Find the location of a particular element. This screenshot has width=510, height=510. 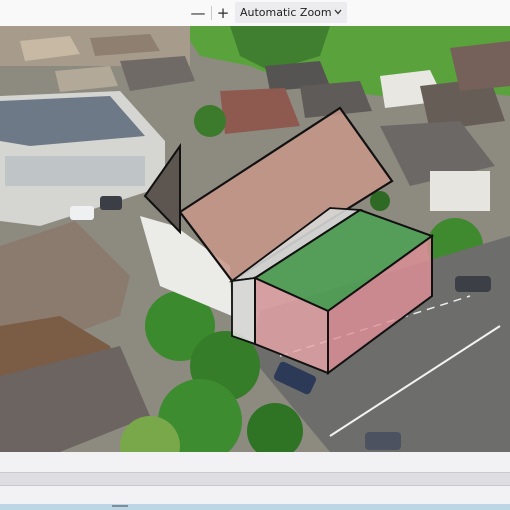

next-page-mark is located at coordinates (120, 506).